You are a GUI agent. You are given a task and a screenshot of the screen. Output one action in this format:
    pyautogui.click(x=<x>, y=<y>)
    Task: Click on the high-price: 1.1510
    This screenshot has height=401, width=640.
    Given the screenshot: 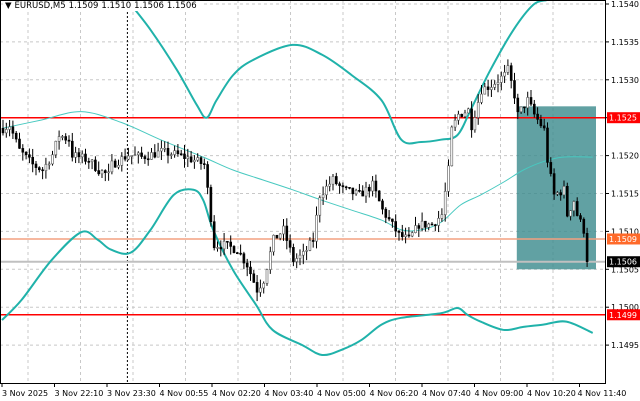 What is the action you would take?
    pyautogui.click(x=116, y=6)
    